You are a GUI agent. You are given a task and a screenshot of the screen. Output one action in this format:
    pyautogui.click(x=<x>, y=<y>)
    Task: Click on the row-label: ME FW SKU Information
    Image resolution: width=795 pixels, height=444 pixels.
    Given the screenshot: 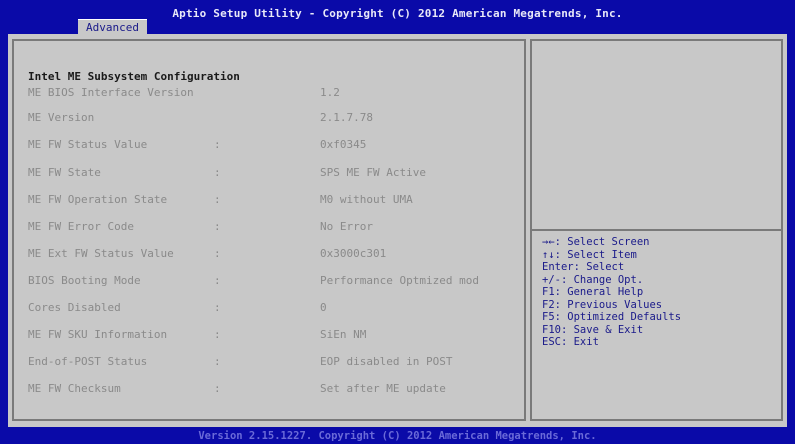 What is the action you would take?
    pyautogui.click(x=98, y=334)
    